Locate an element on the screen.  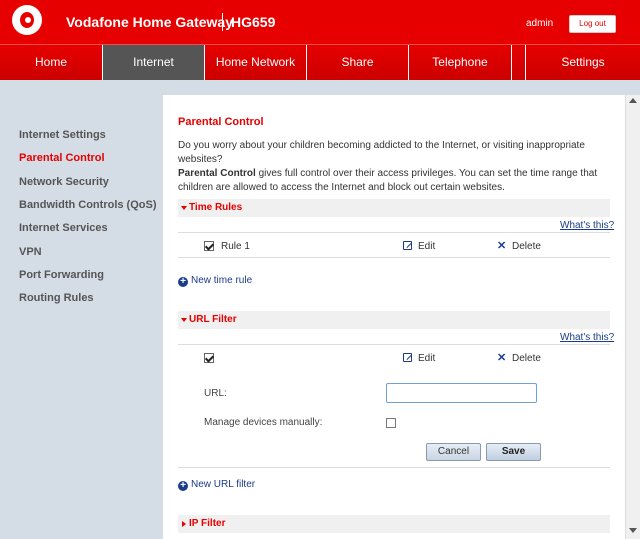
new-time-rule-button: + New time rule is located at coordinates (215, 281).